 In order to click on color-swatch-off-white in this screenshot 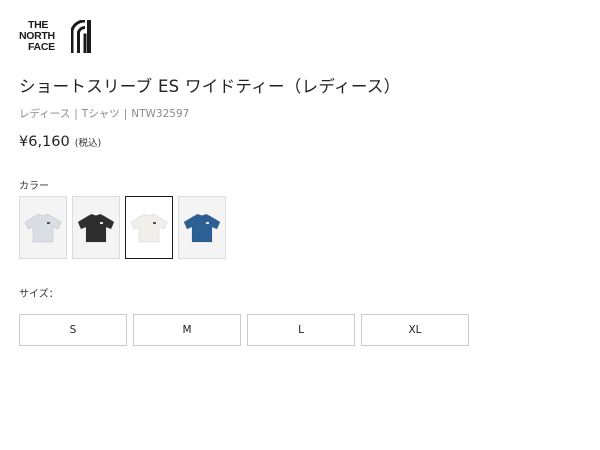, I will do `click(149, 227)`.